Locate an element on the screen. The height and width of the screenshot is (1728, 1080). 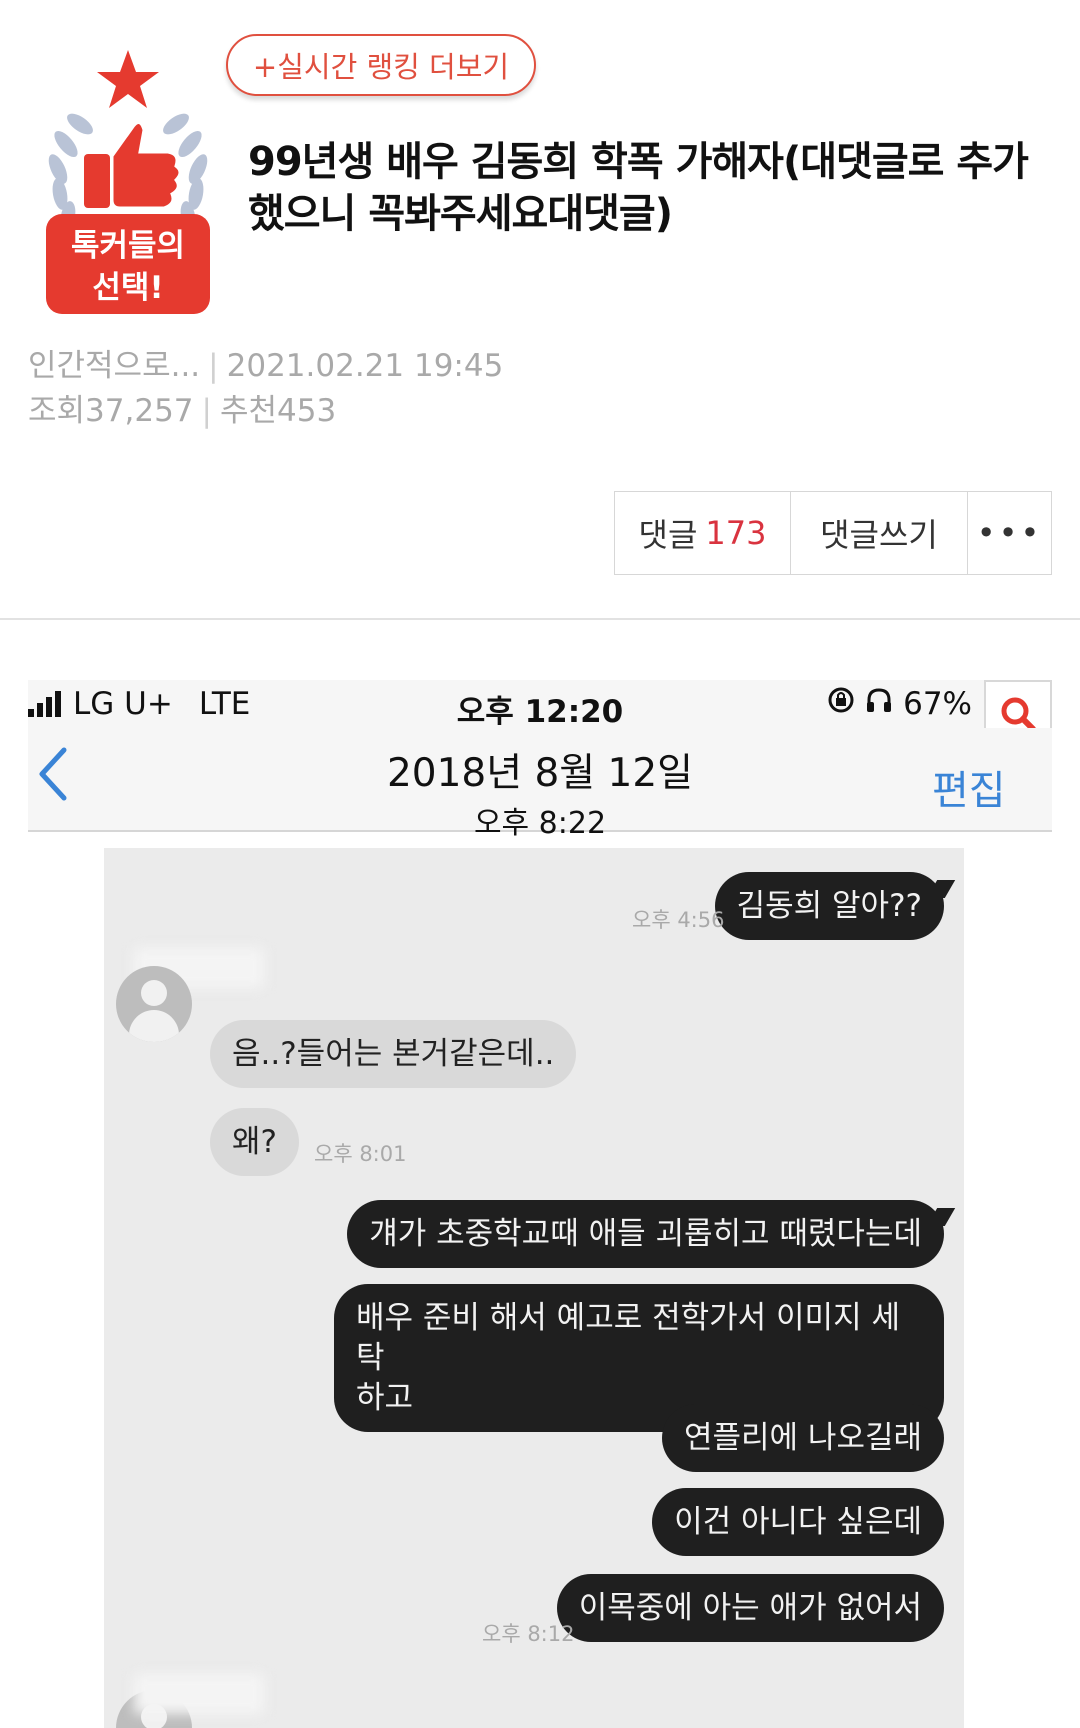
message-bubble-outgoing: 이목중에 아는 애가 없어서 is located at coordinates (750, 1608).